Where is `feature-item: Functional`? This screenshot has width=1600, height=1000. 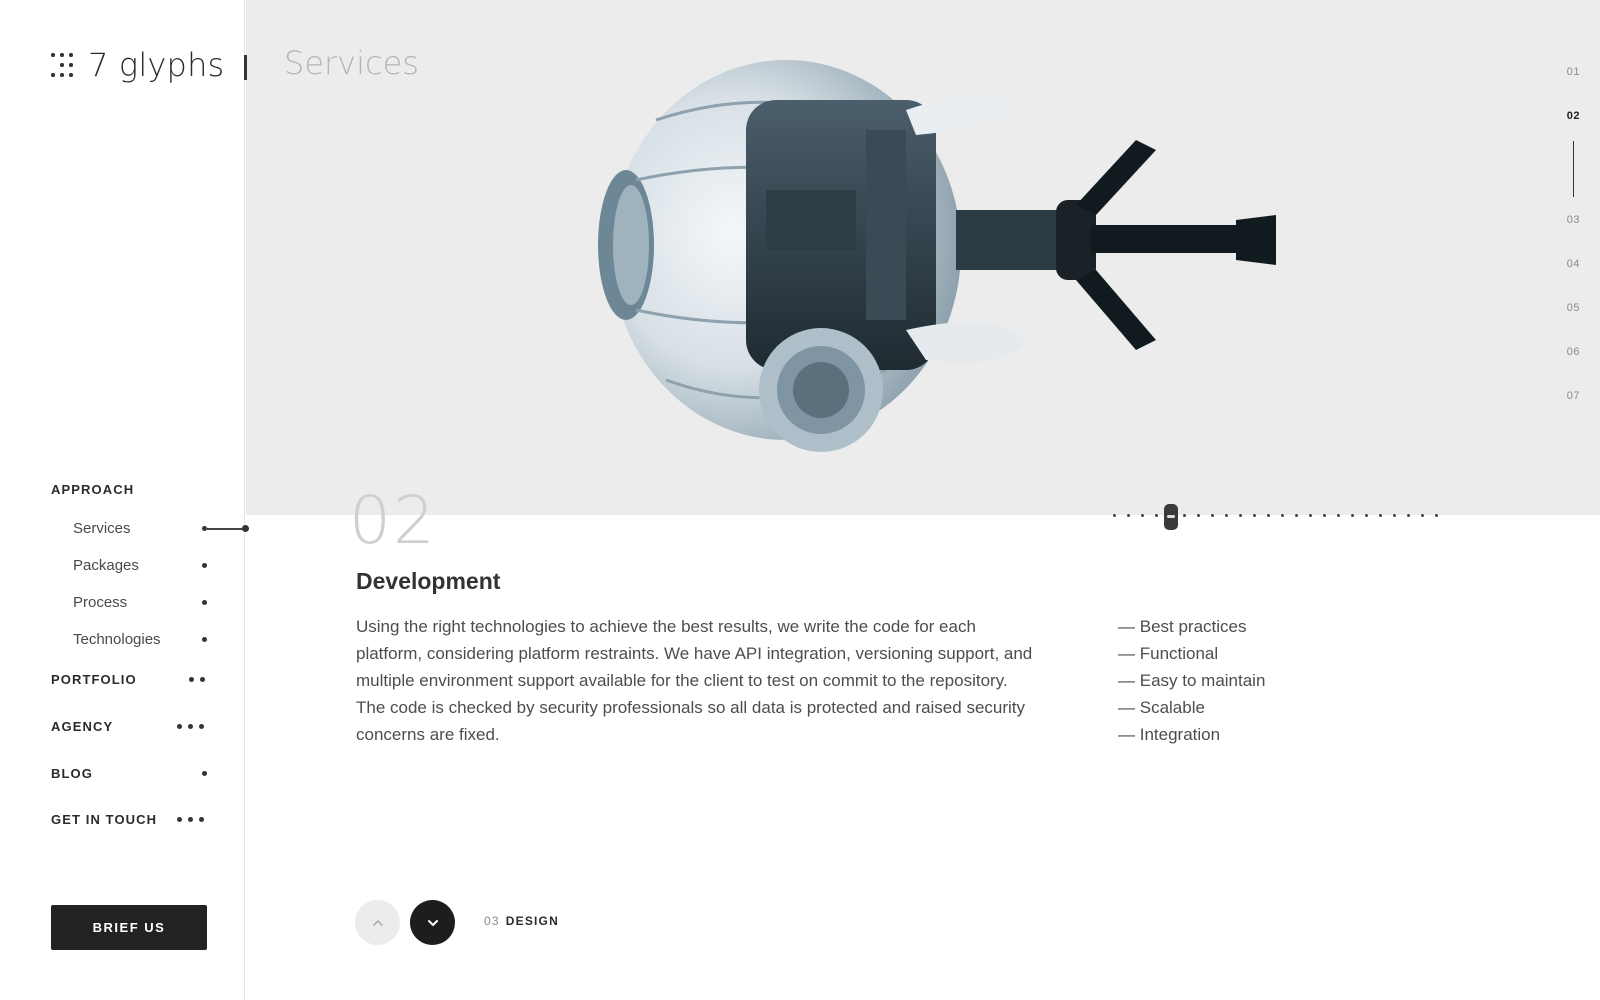 feature-item: Functional is located at coordinates (1191, 653).